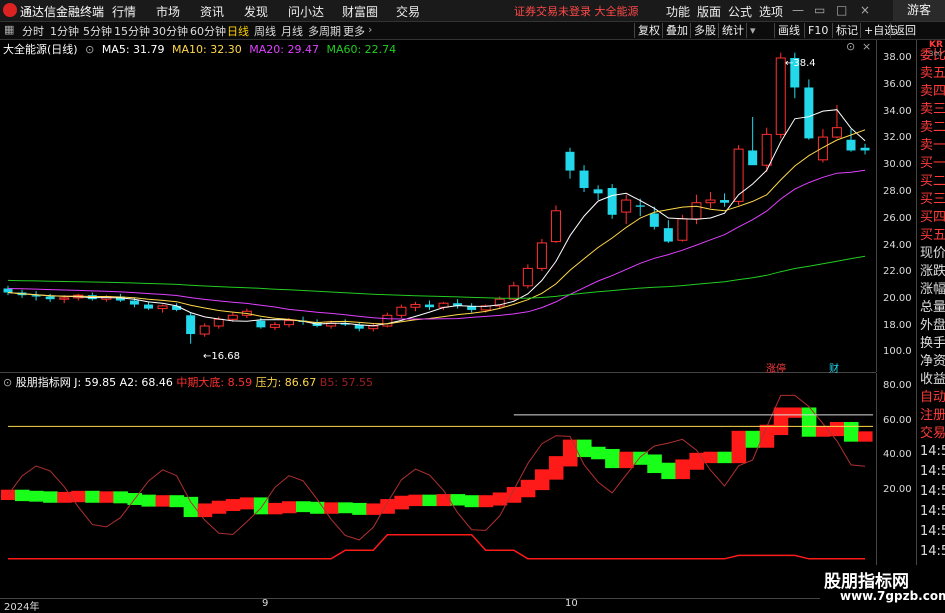  I want to click on period-15min: 15分钟, so click(132, 31).